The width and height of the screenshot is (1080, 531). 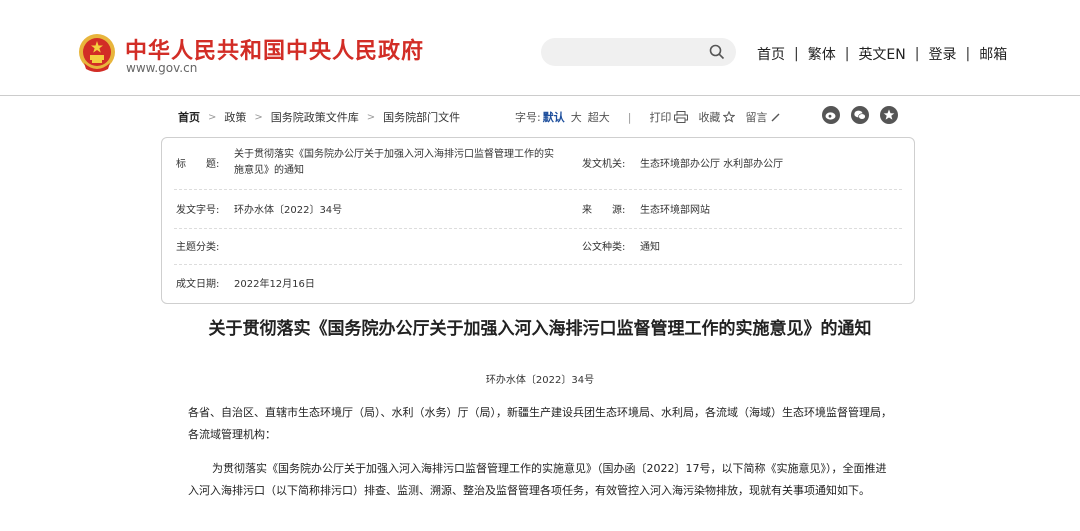 What do you see at coordinates (421, 117) in the screenshot?
I see `breadcrumb-department-docs: 国务院部门文件` at bounding box center [421, 117].